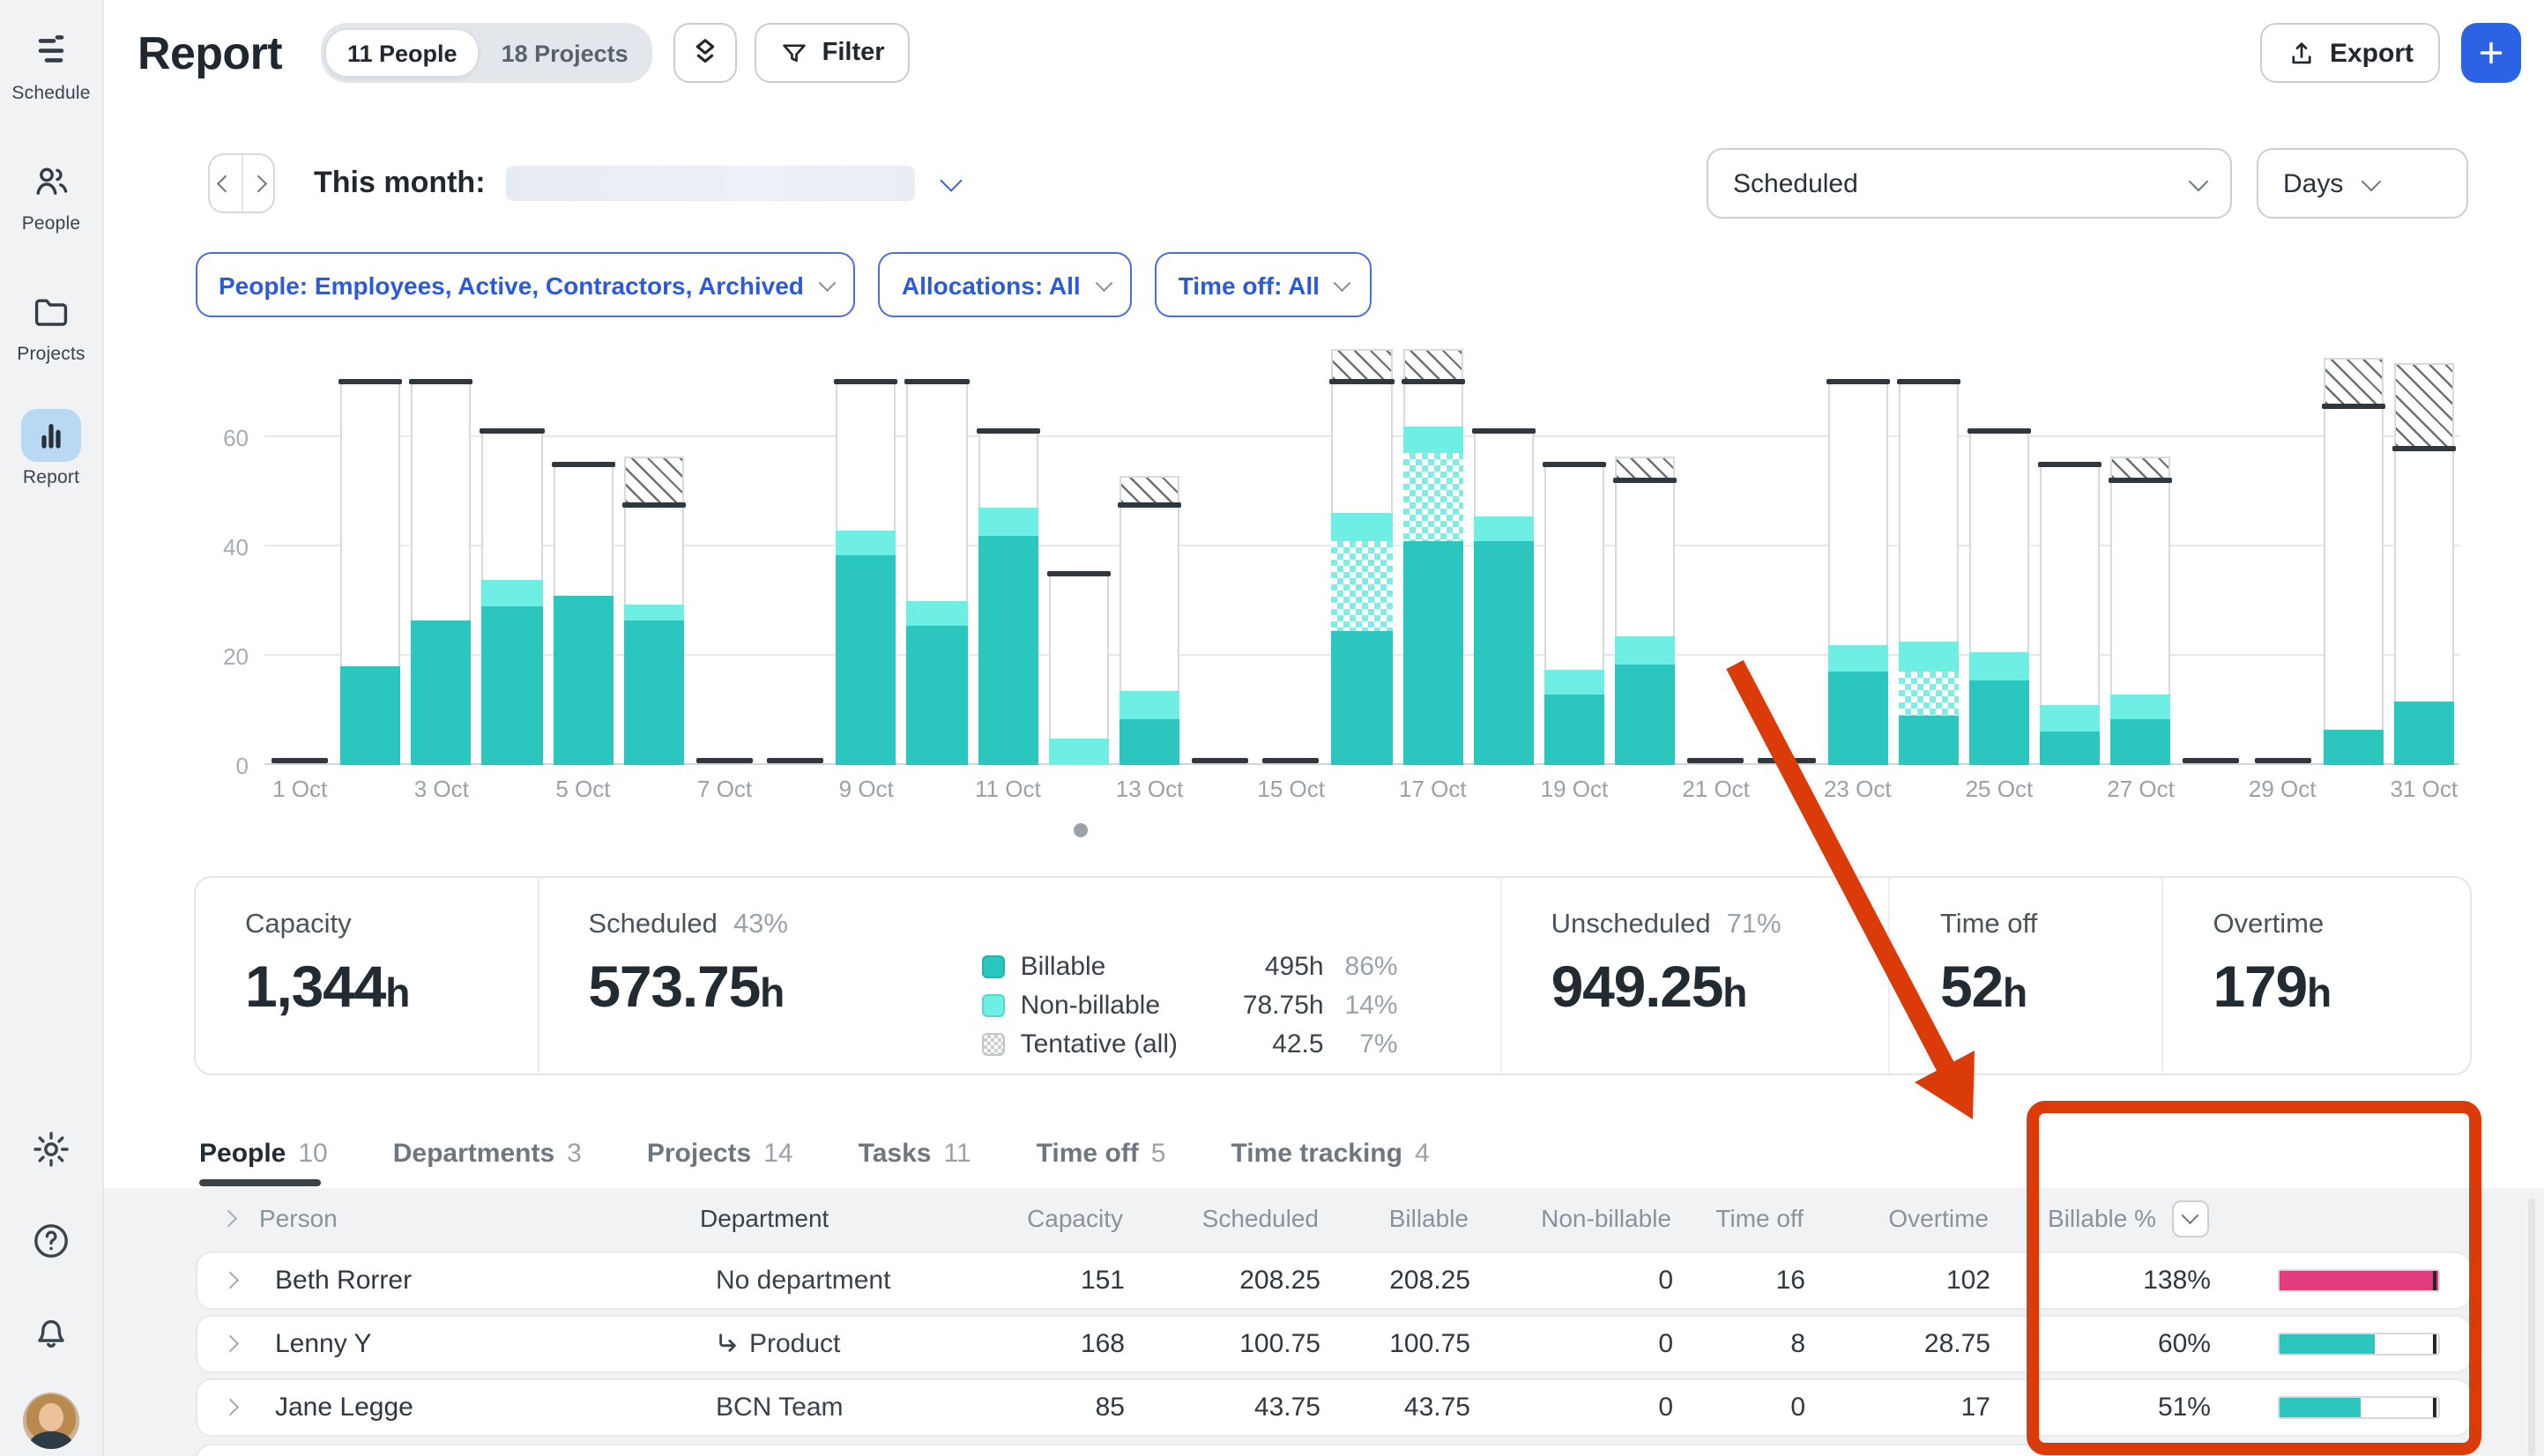  I want to click on chart-bar-13-oct, so click(1150, 551).